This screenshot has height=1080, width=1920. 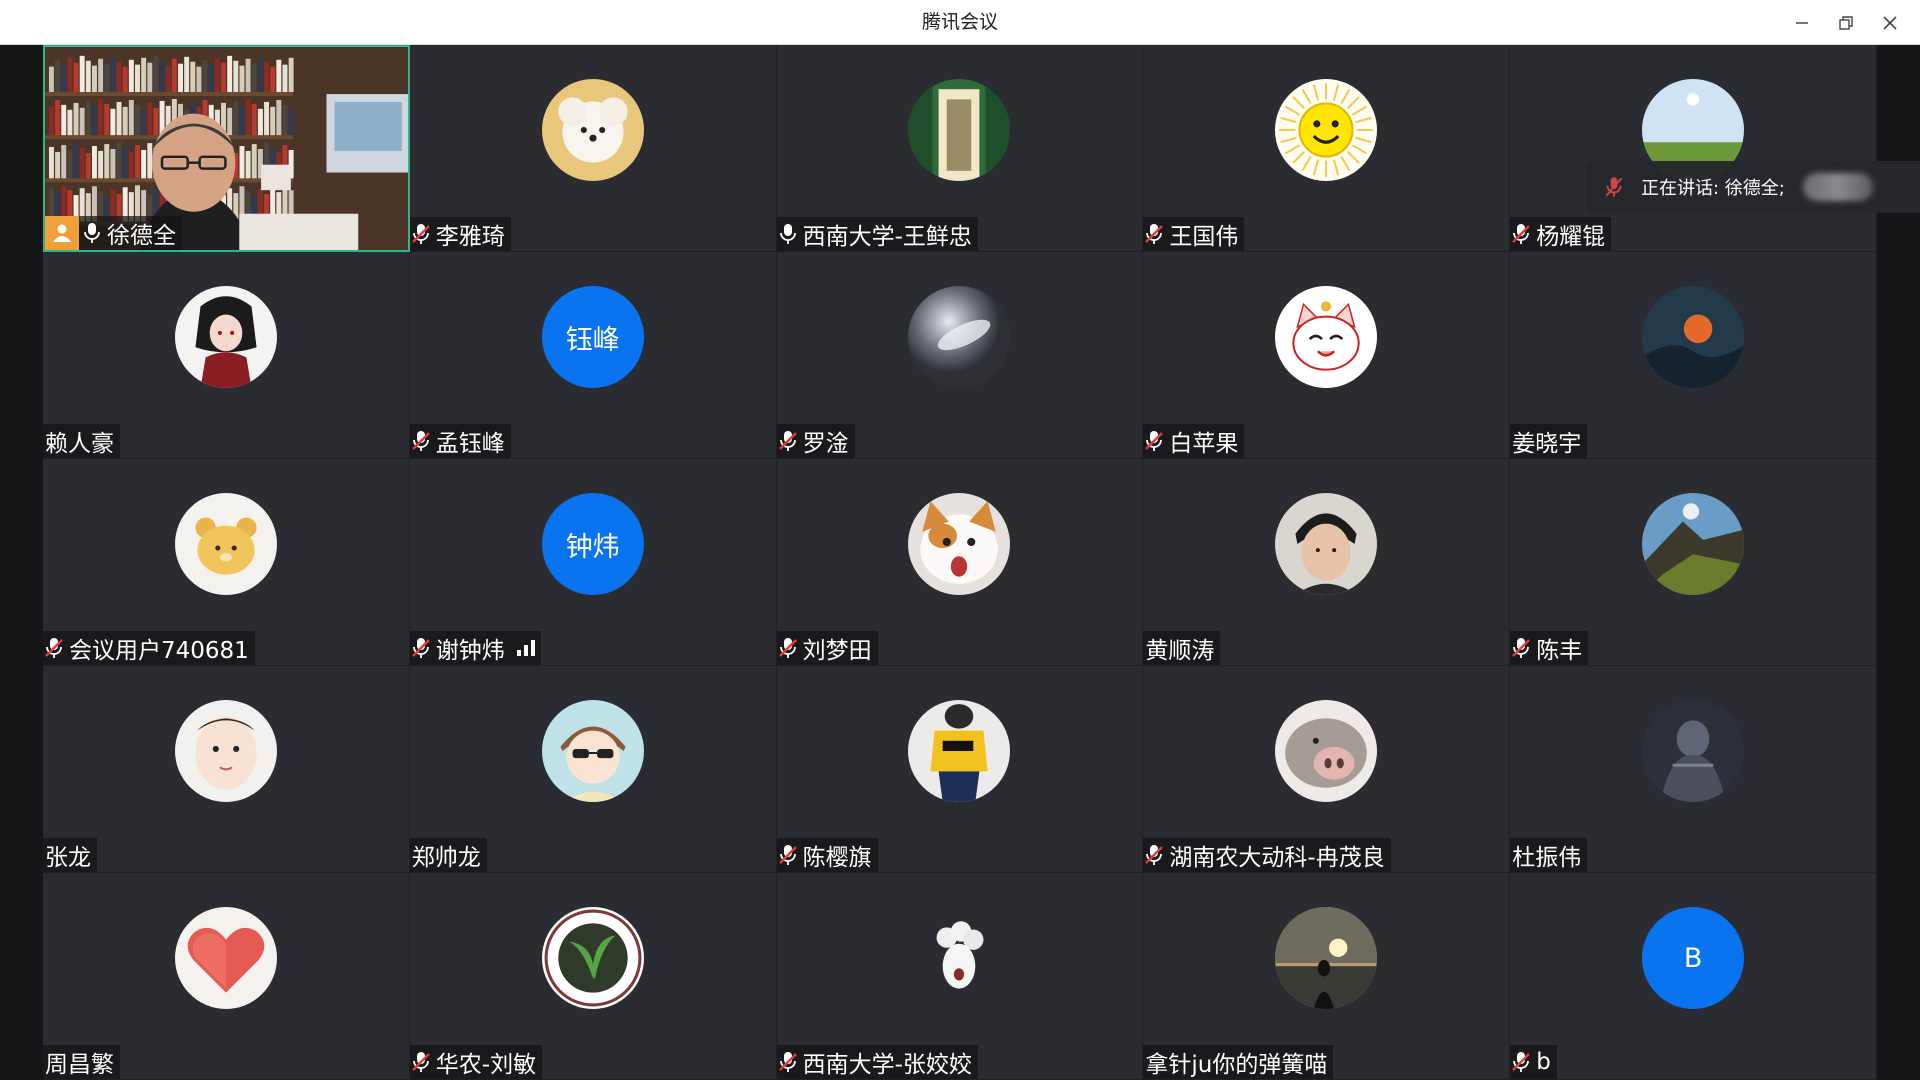 I want to click on participant-tile: 徐德全, so click(x=226, y=148).